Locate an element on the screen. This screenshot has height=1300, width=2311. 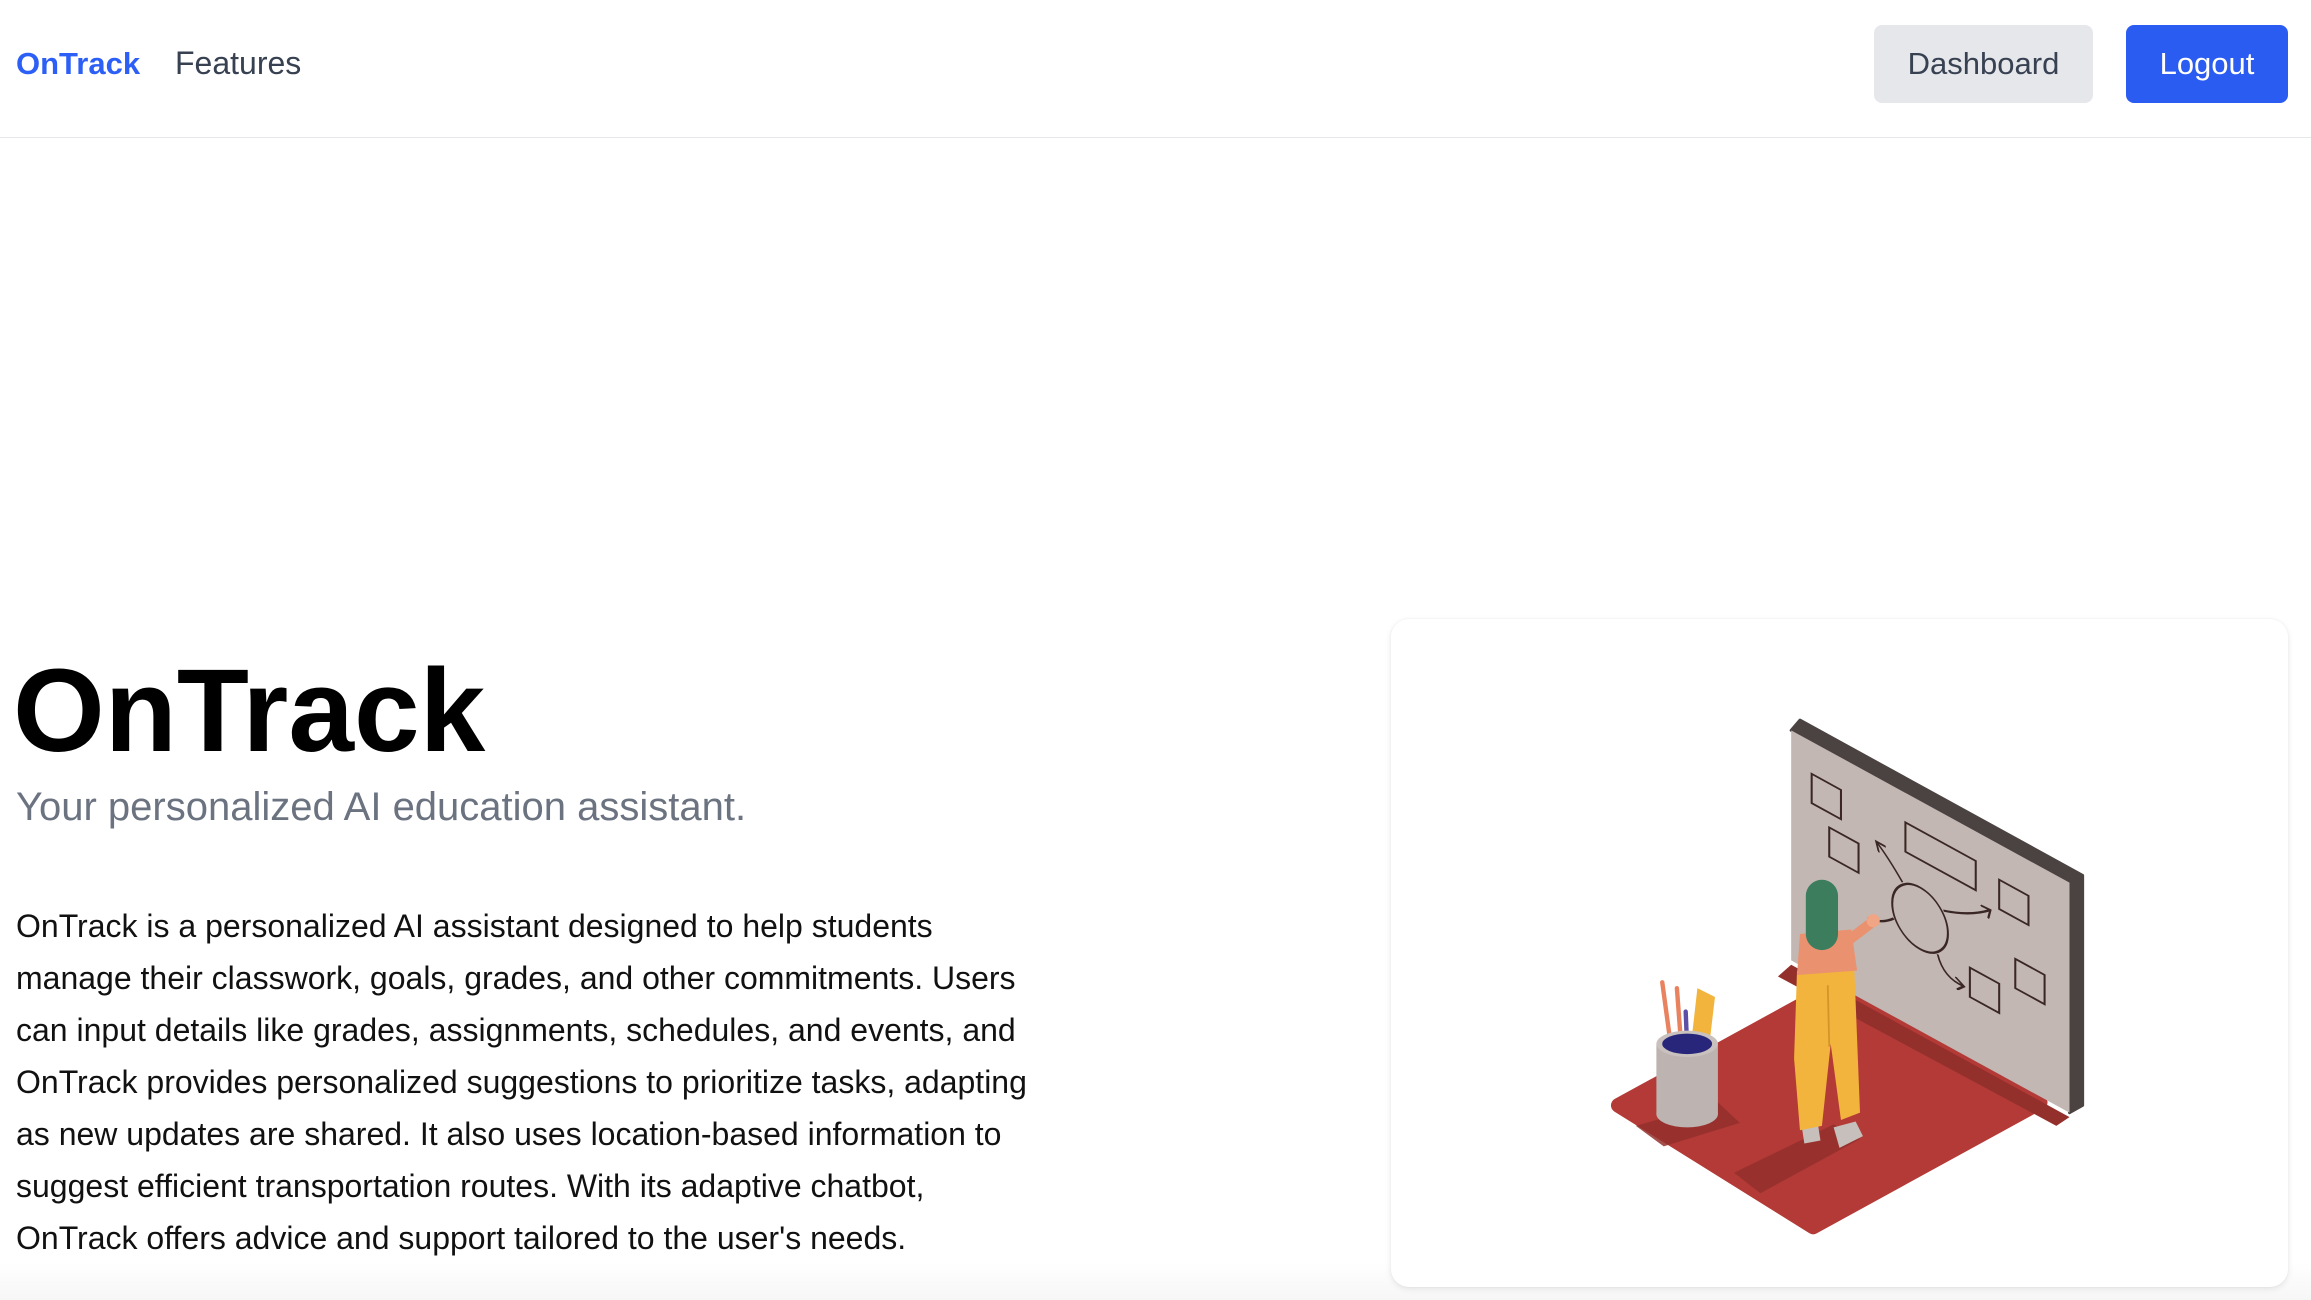
nav-link-features: Features is located at coordinates (238, 63).